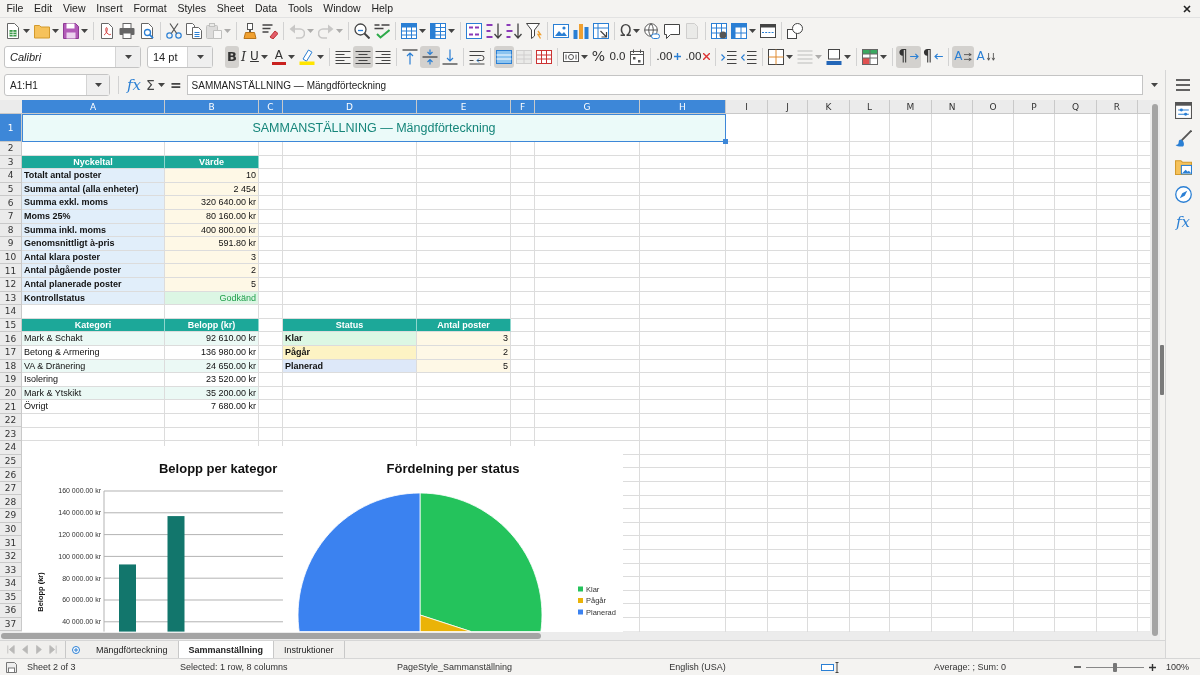  What do you see at coordinates (698, 56) in the screenshot?
I see `delete-decimal-button: .00` at bounding box center [698, 56].